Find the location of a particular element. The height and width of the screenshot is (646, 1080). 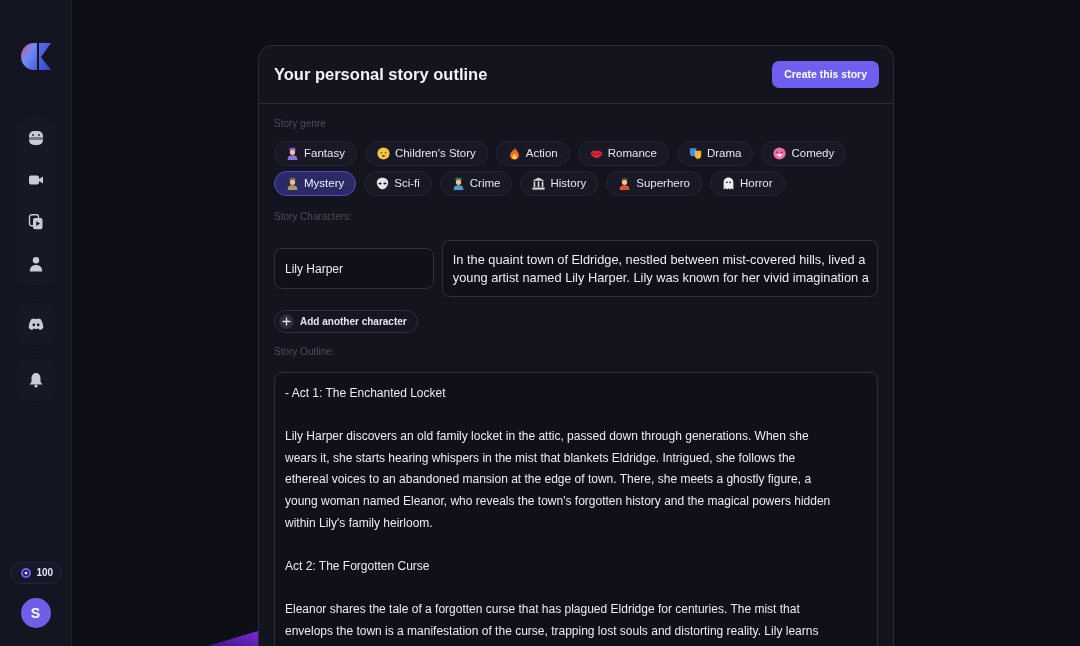

genre-chip: Sci-fi is located at coordinates (398, 183).